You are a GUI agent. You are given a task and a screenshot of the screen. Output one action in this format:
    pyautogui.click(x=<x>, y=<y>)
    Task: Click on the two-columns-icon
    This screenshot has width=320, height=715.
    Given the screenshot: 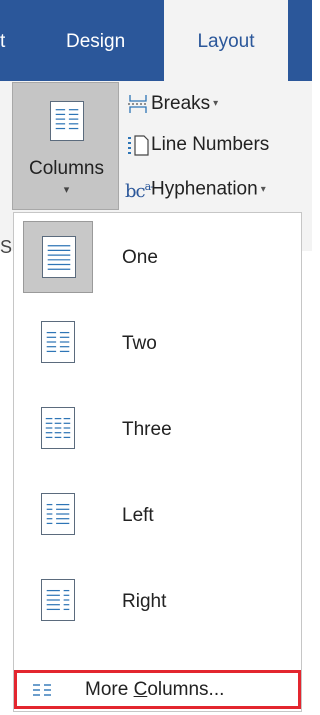 What is the action you would take?
    pyautogui.click(x=58, y=342)
    